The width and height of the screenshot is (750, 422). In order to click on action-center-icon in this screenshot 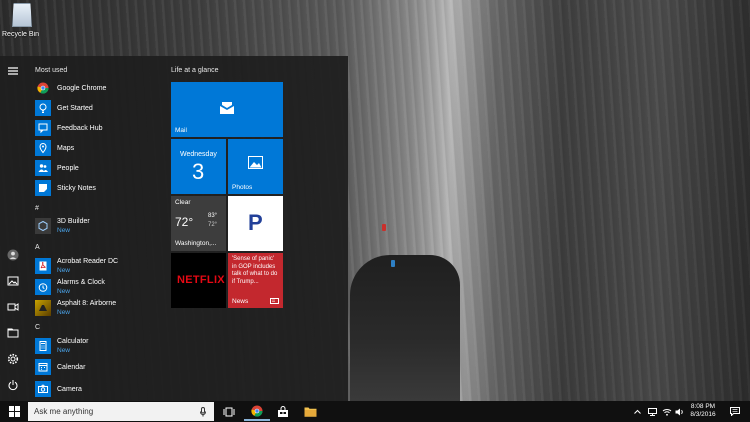, I will do `click(735, 411)`.